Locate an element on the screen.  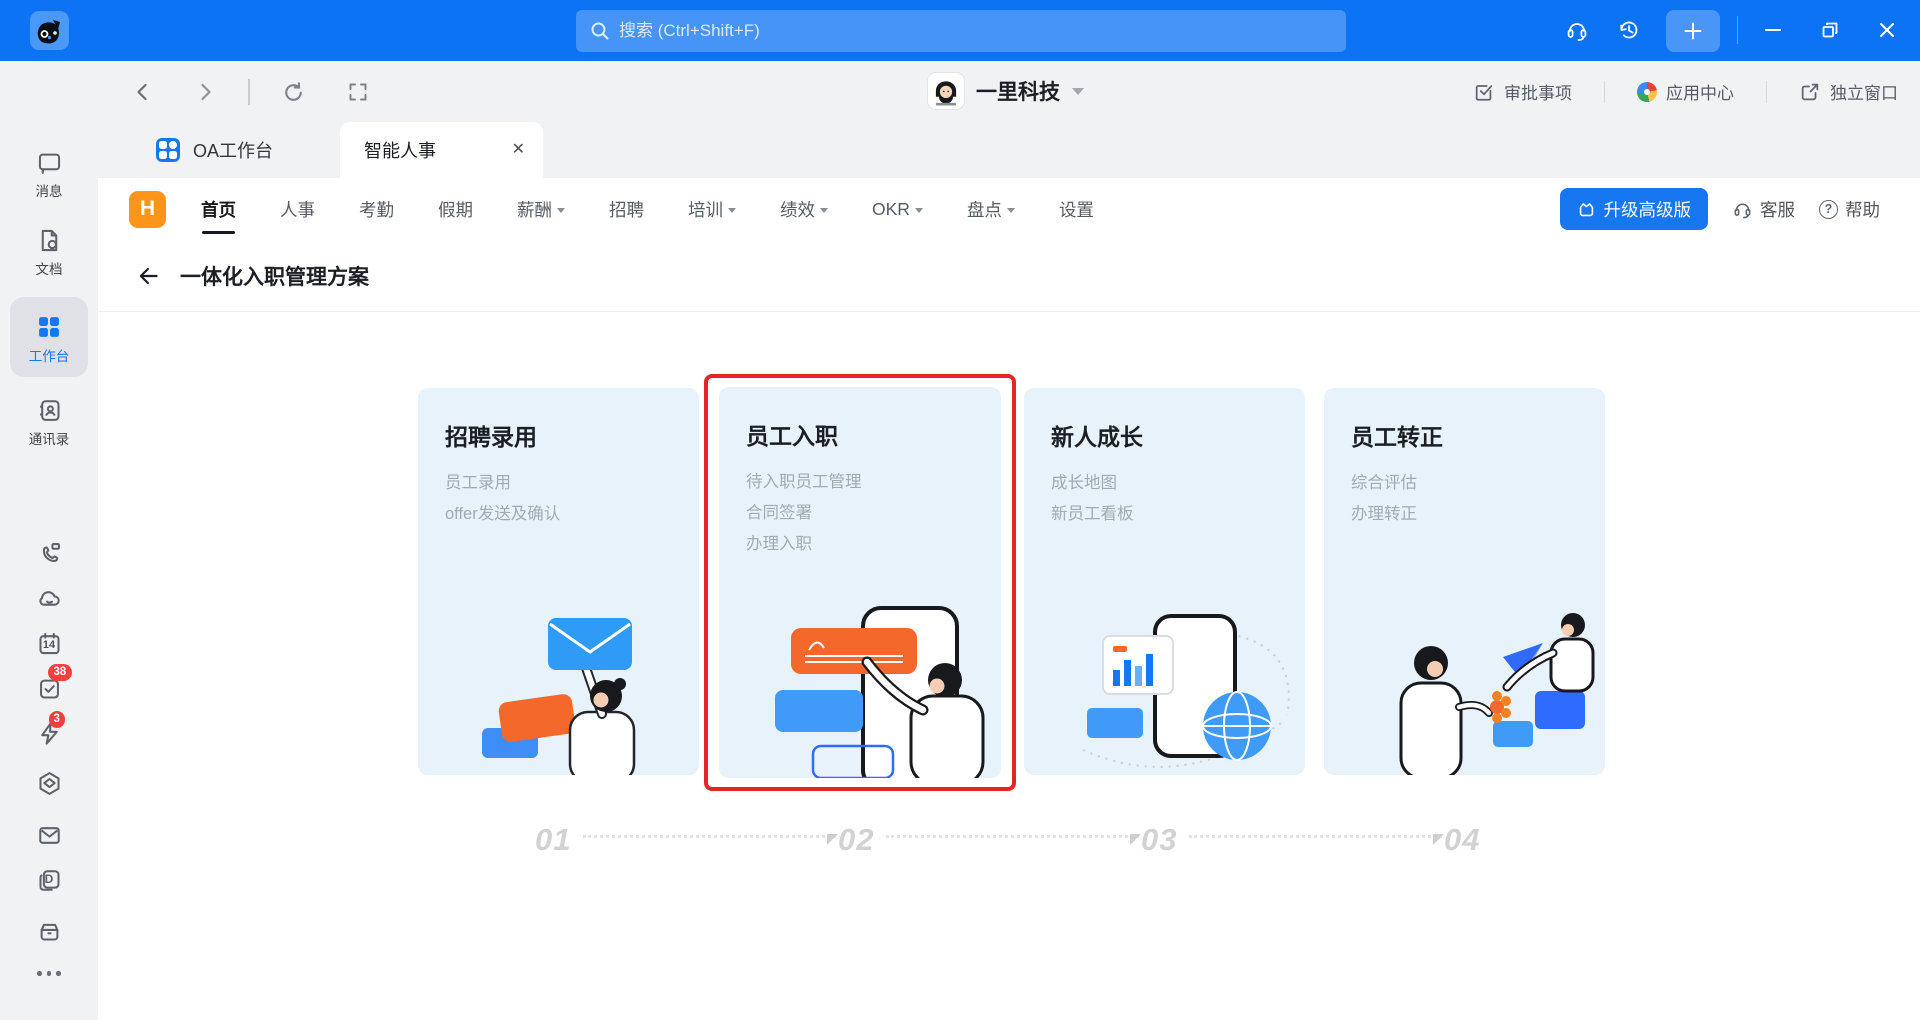
close-button is located at coordinates (1887, 30).